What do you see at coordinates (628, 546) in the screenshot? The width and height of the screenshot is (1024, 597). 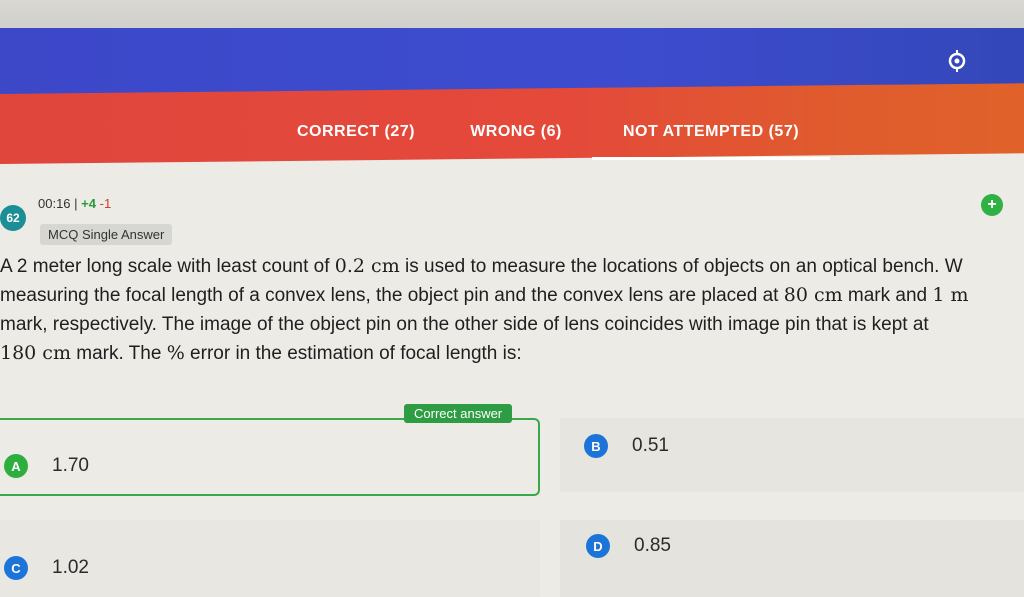 I see `option-d: D 0.85` at bounding box center [628, 546].